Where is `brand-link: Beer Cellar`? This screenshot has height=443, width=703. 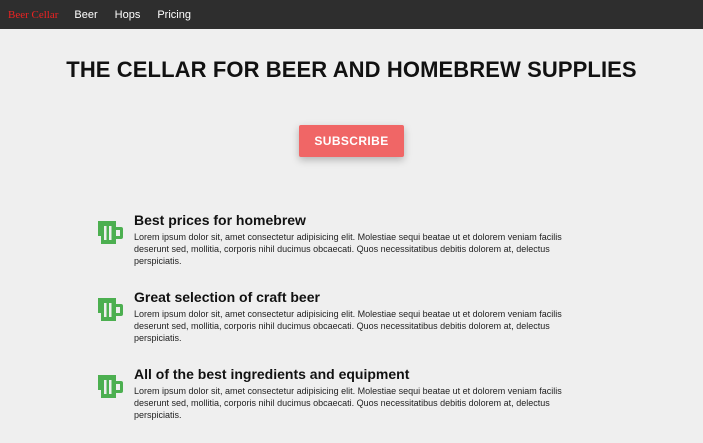
brand-link: Beer Cellar is located at coordinates (33, 15).